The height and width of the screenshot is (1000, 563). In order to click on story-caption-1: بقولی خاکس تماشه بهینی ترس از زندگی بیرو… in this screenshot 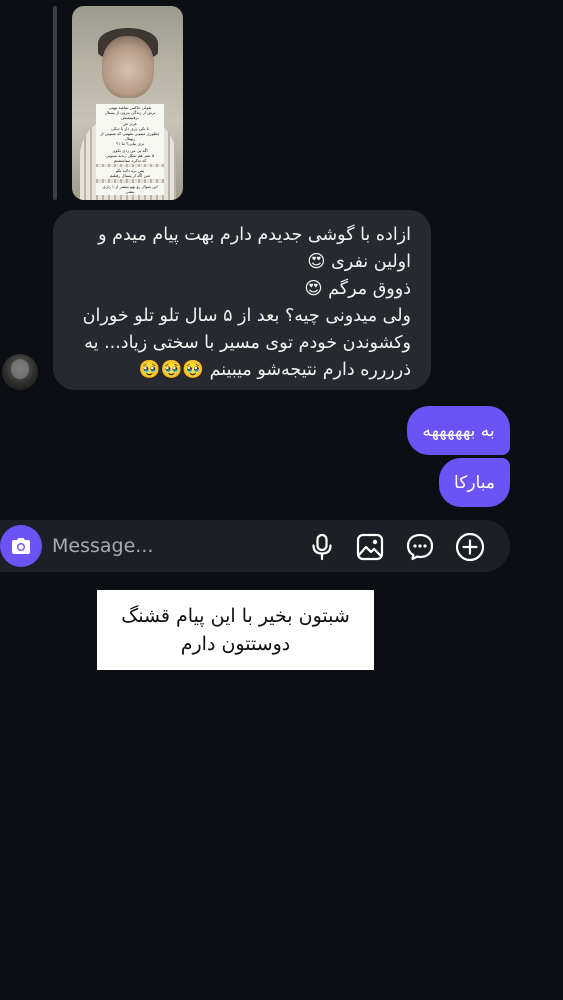, I will do `click(130, 112)`.